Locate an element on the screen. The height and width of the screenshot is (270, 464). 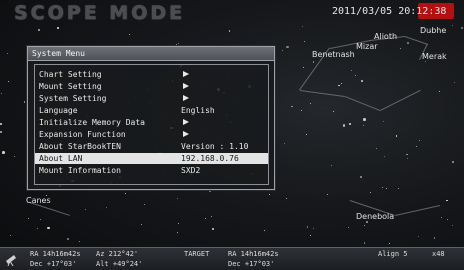
menu-item-chart-setting: Chart Setting is located at coordinates (151, 74).